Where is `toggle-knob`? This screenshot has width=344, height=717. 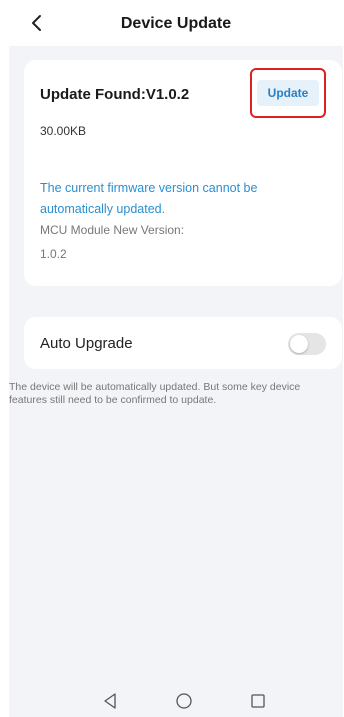
toggle-knob is located at coordinates (299, 344).